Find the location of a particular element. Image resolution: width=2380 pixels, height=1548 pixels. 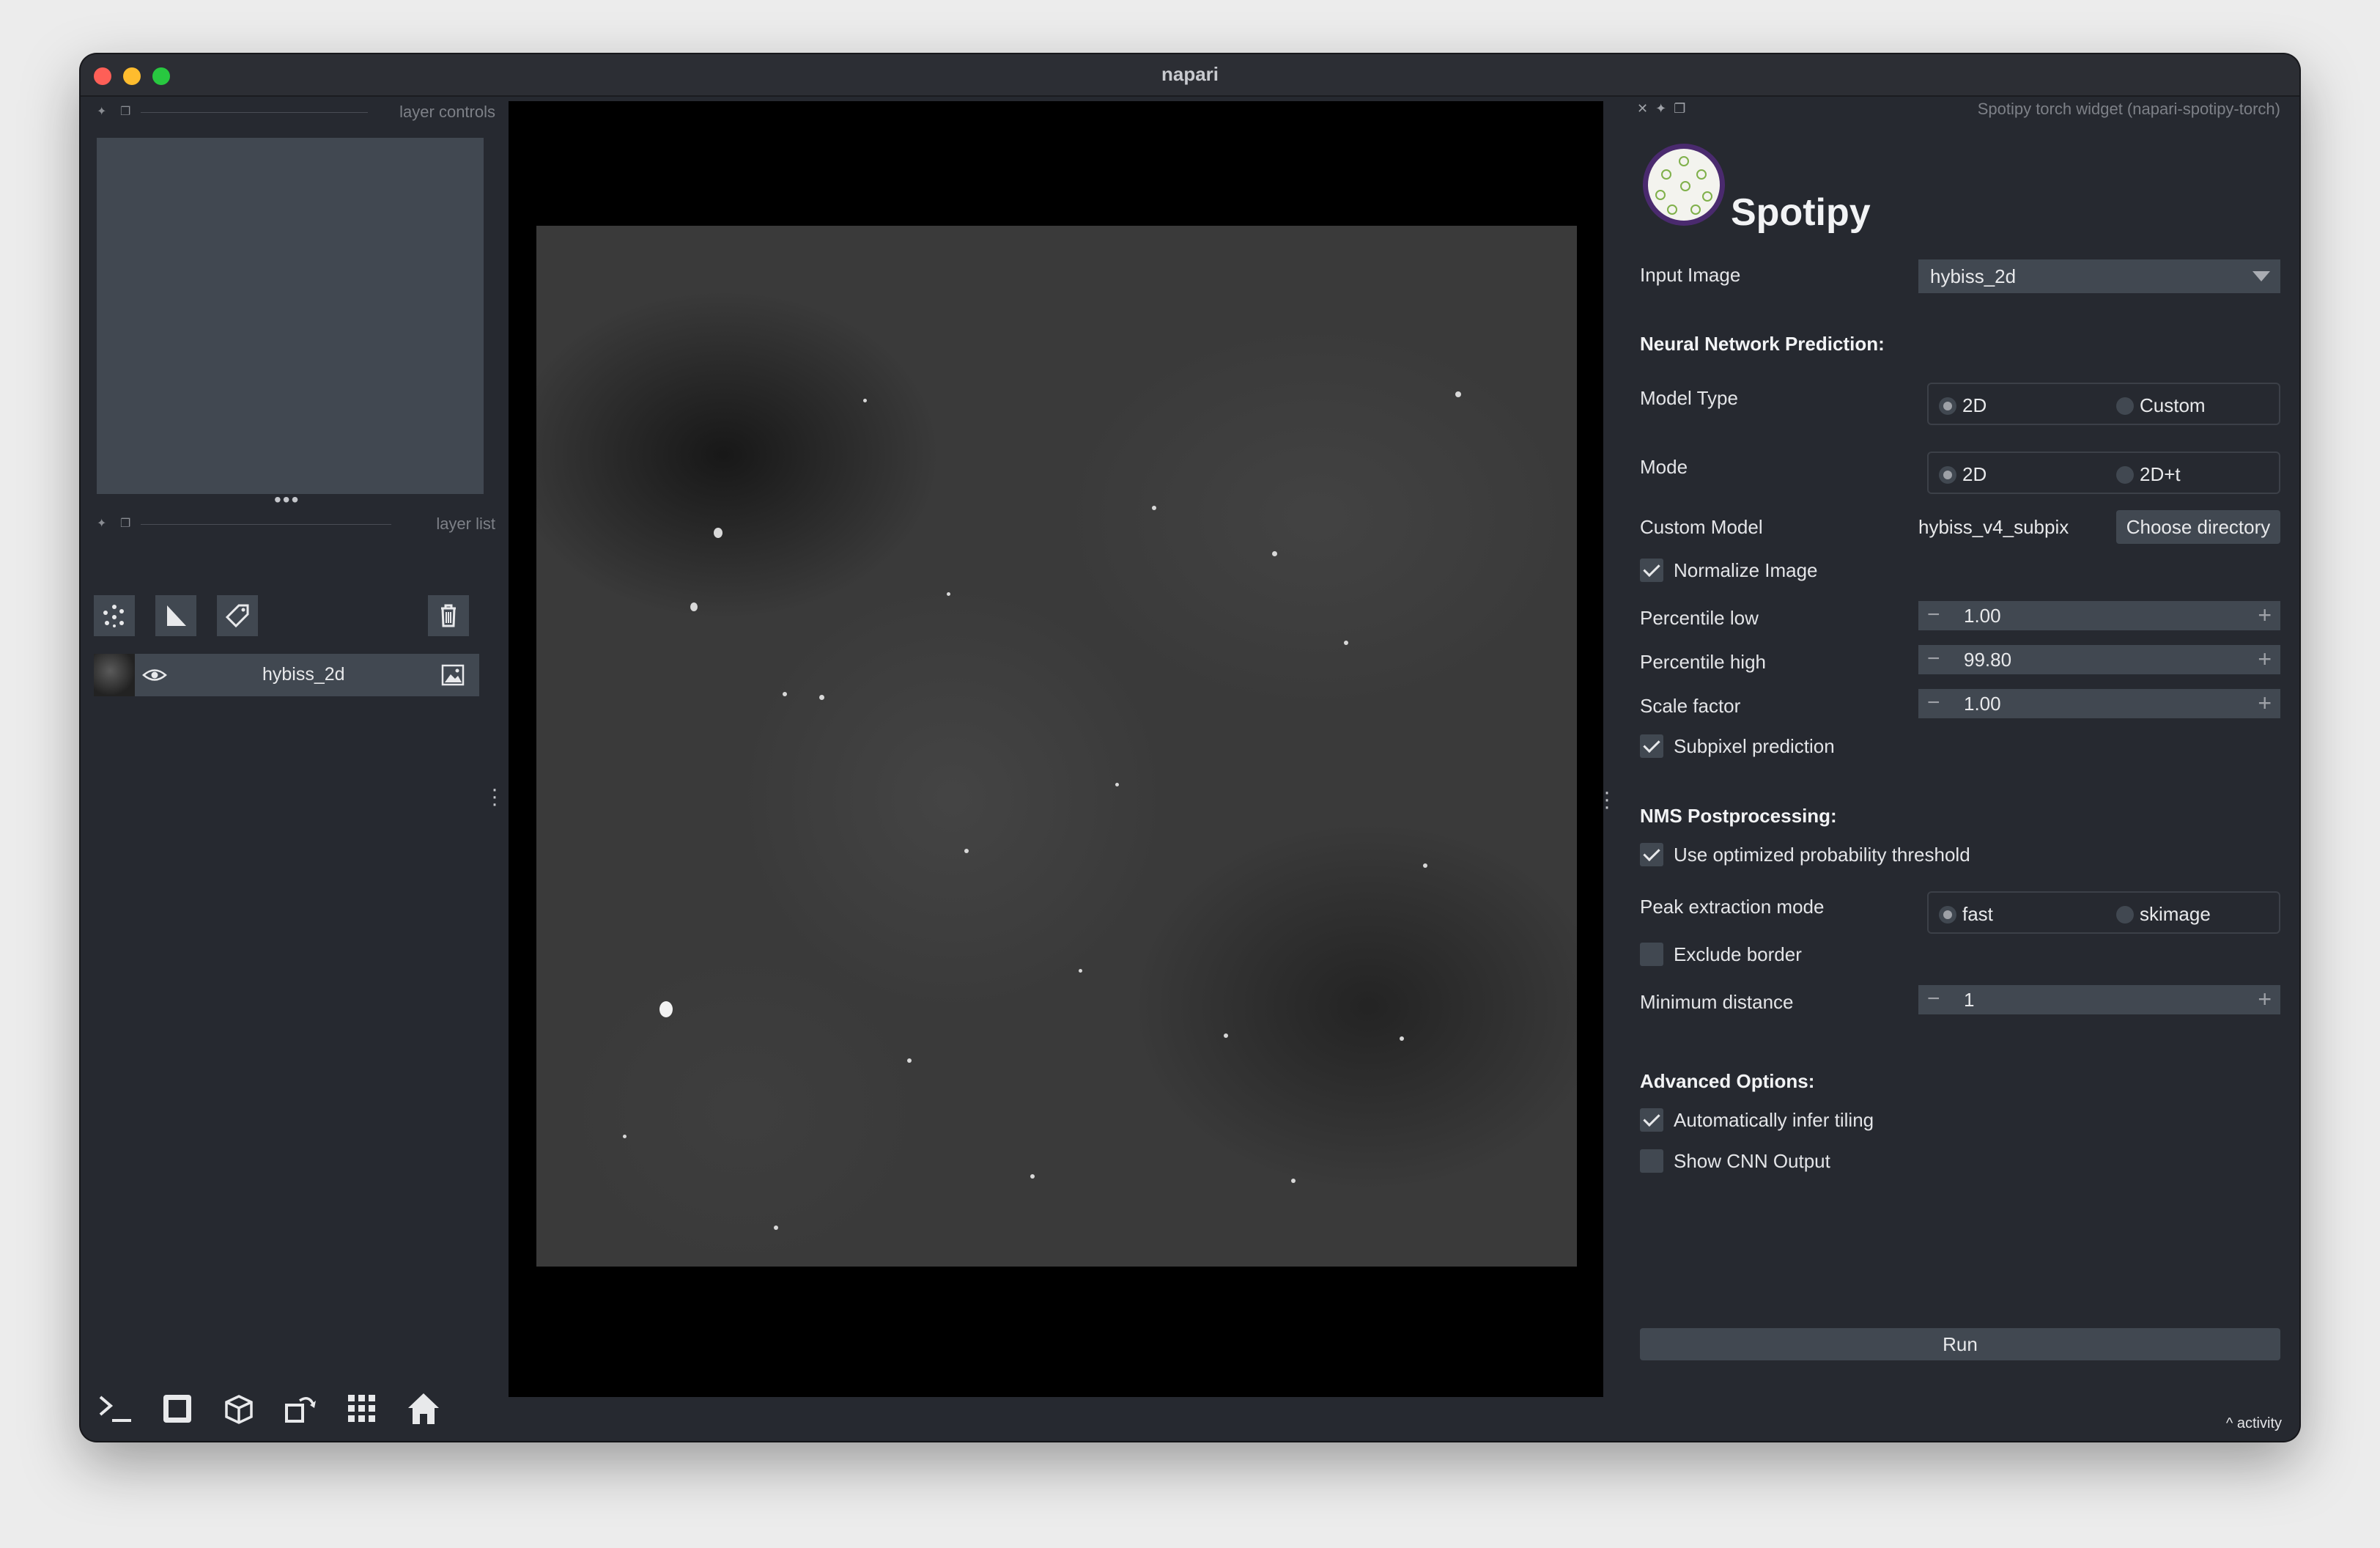

layer-controls-title: layer controls is located at coordinates (447, 112).